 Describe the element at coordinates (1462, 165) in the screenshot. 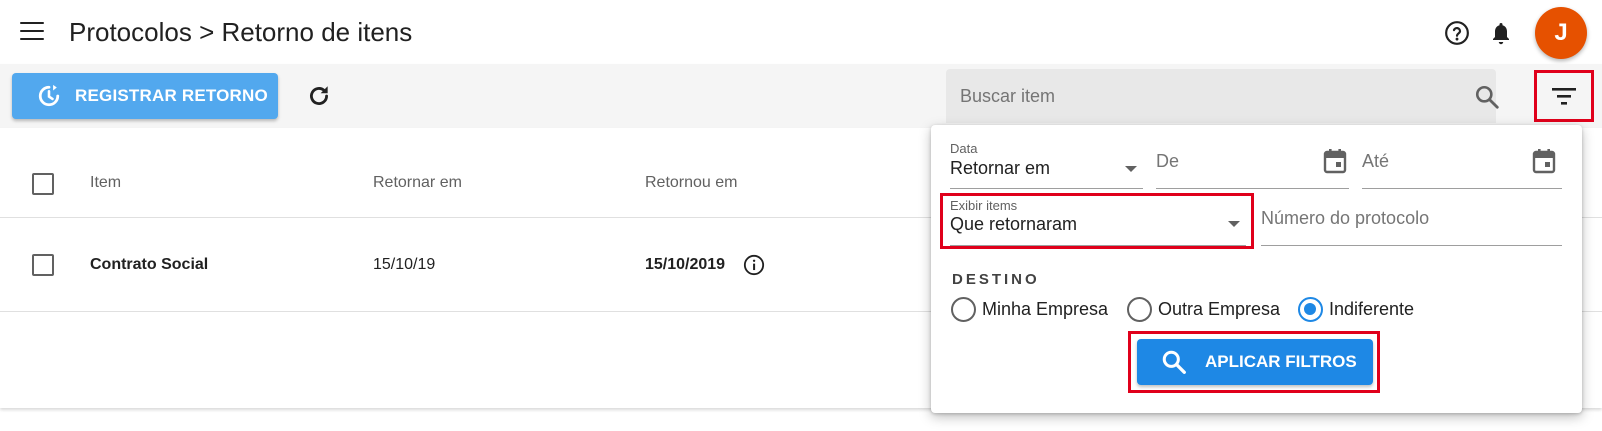

I see `date-to-field: Até` at that location.